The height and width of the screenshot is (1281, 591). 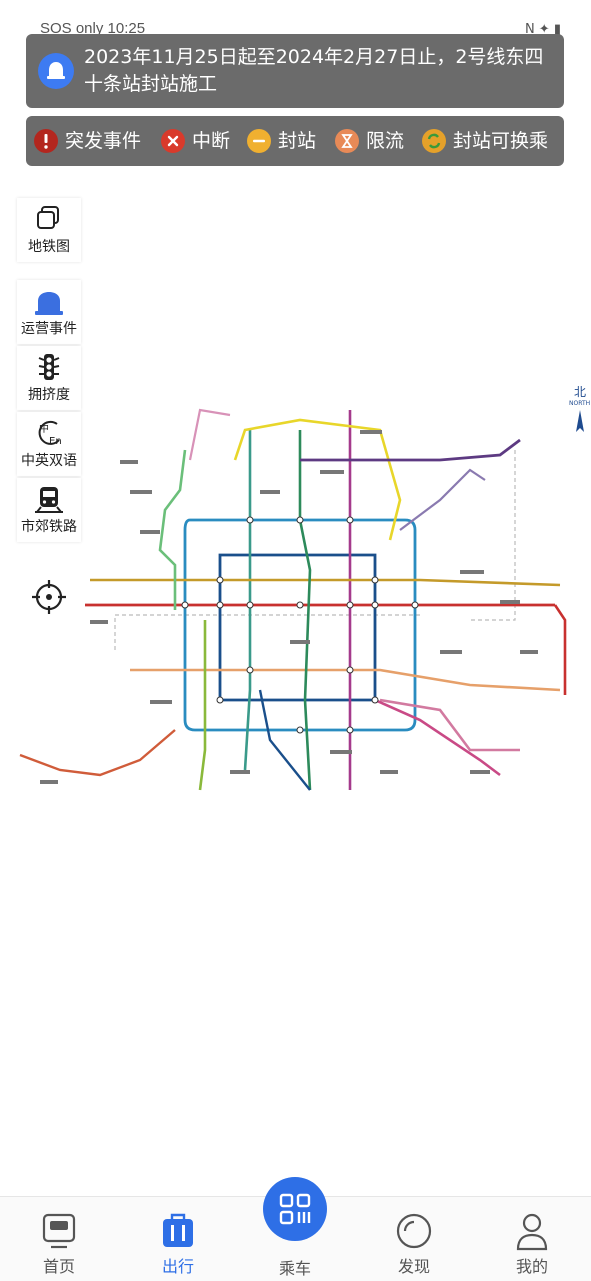 I want to click on legend-label: 限流, so click(x=385, y=141).